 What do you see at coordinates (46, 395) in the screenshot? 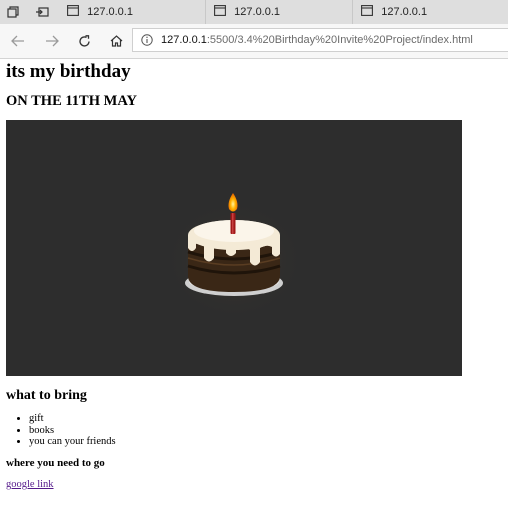
I see `bring-heading: what to bring` at bounding box center [46, 395].